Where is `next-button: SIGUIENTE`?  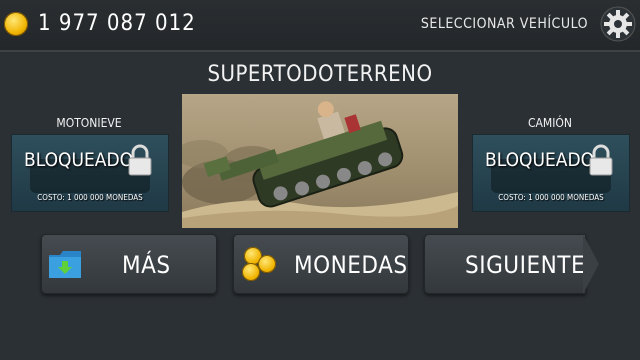 next-button: SIGUIENTE is located at coordinates (505, 264).